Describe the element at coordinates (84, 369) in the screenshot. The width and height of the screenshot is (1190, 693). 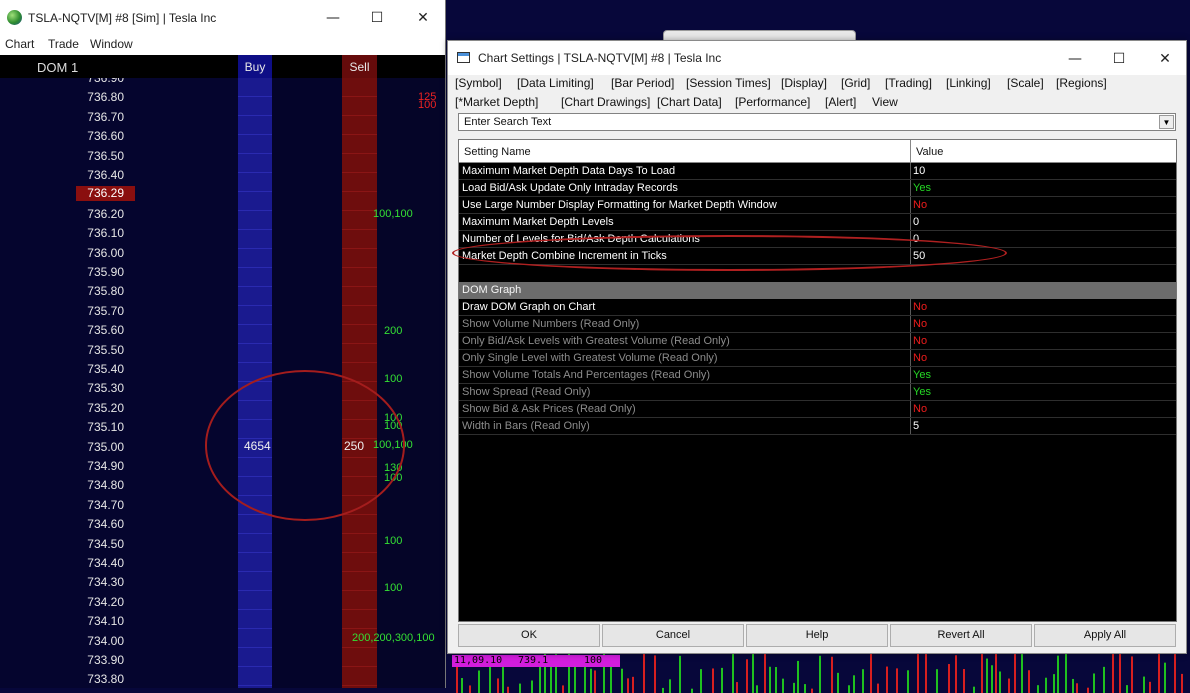
I see `price-level: 735.40` at that location.